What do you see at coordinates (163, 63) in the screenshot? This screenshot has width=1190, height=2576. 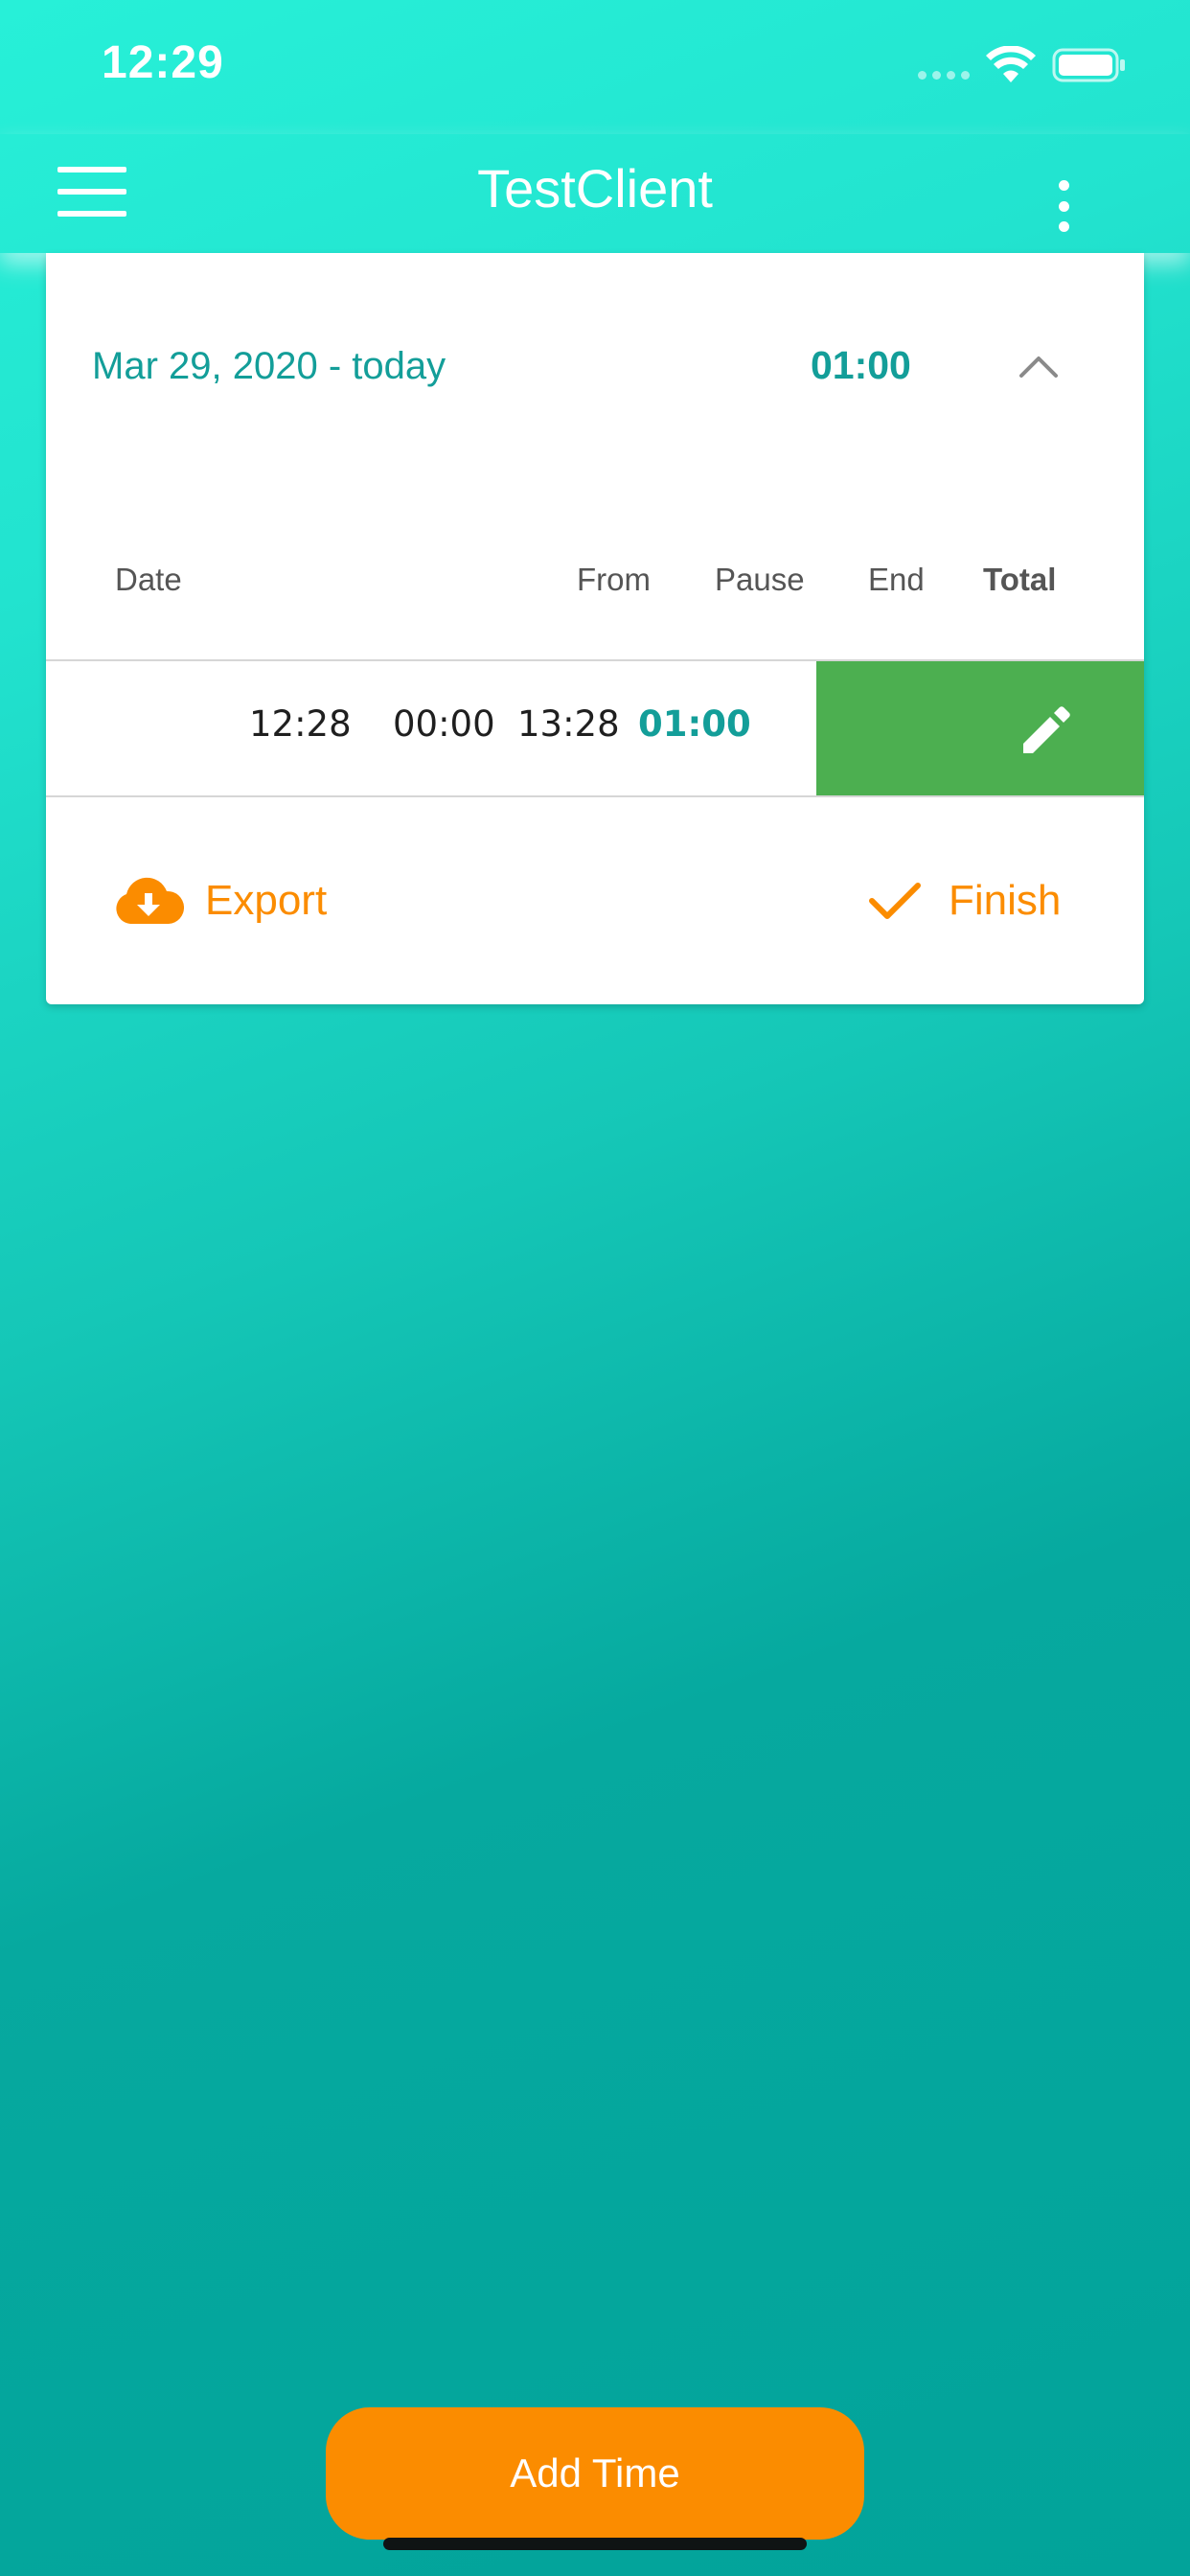 I see `status-time: 12:29` at bounding box center [163, 63].